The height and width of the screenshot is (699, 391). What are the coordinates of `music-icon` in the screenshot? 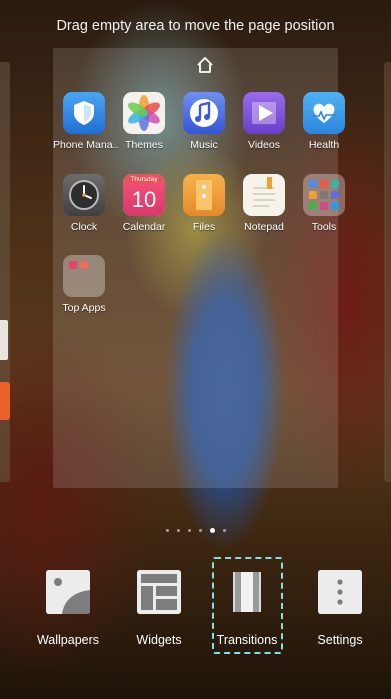 It's located at (204, 113).